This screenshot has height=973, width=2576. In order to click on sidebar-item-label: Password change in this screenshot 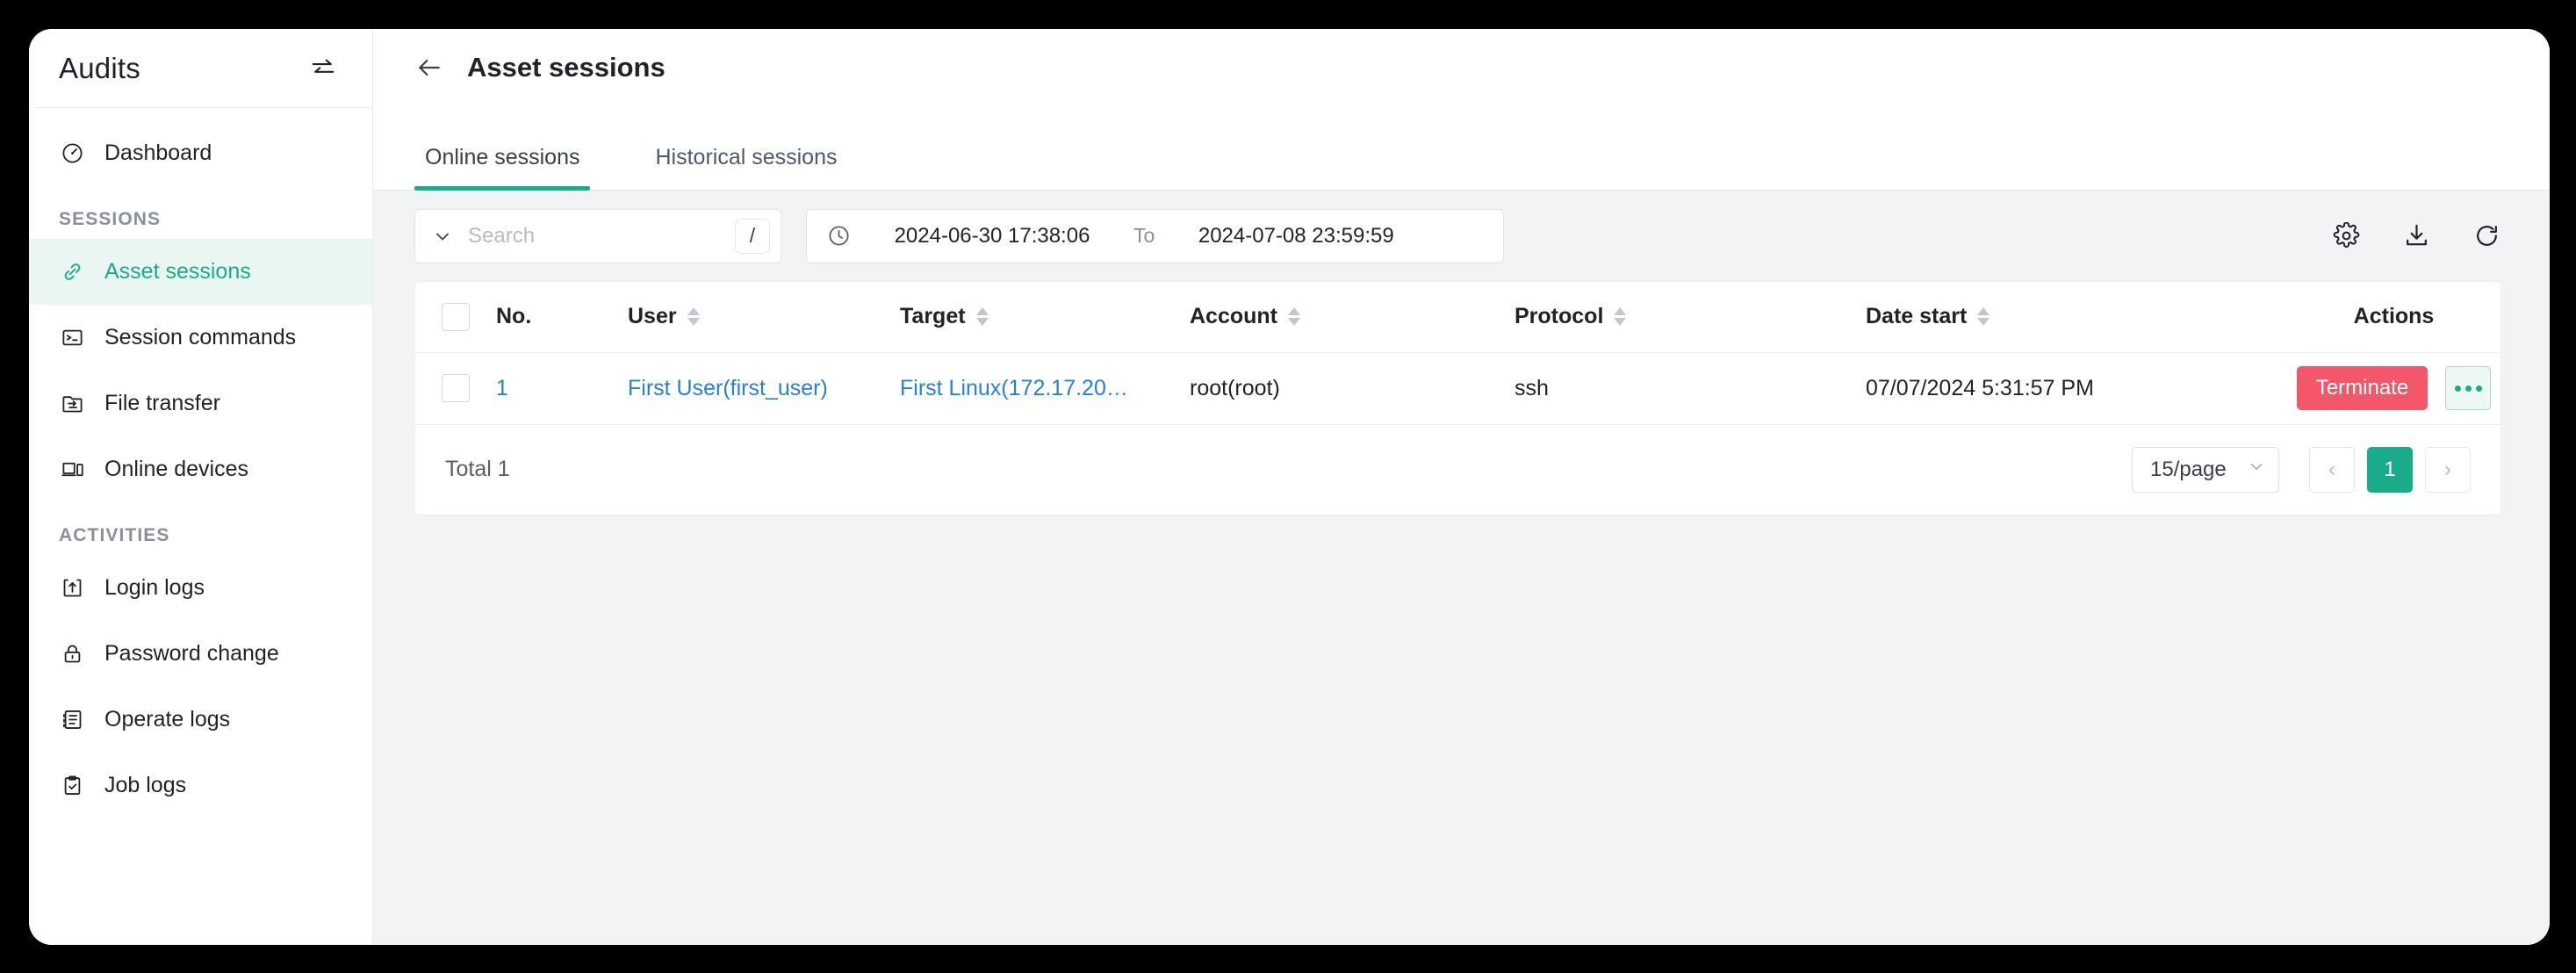, I will do `click(191, 653)`.